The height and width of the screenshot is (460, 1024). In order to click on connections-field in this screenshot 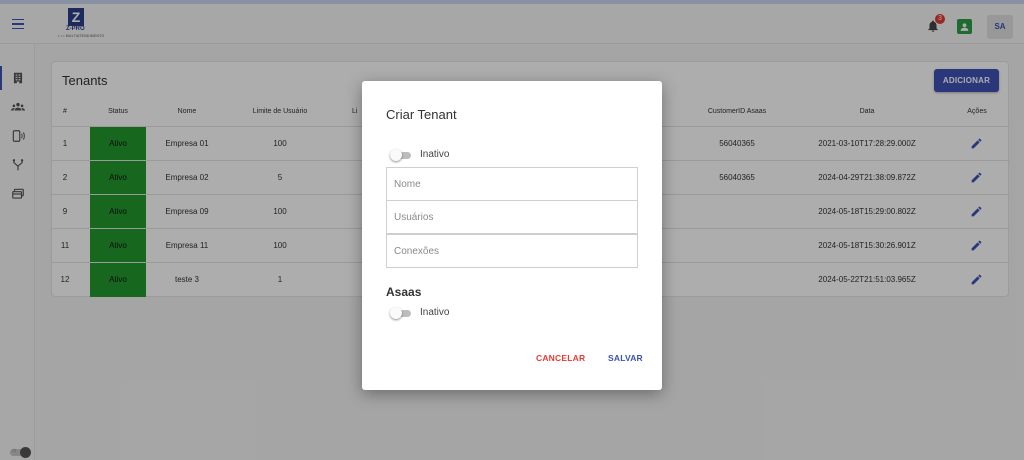, I will do `click(512, 251)`.